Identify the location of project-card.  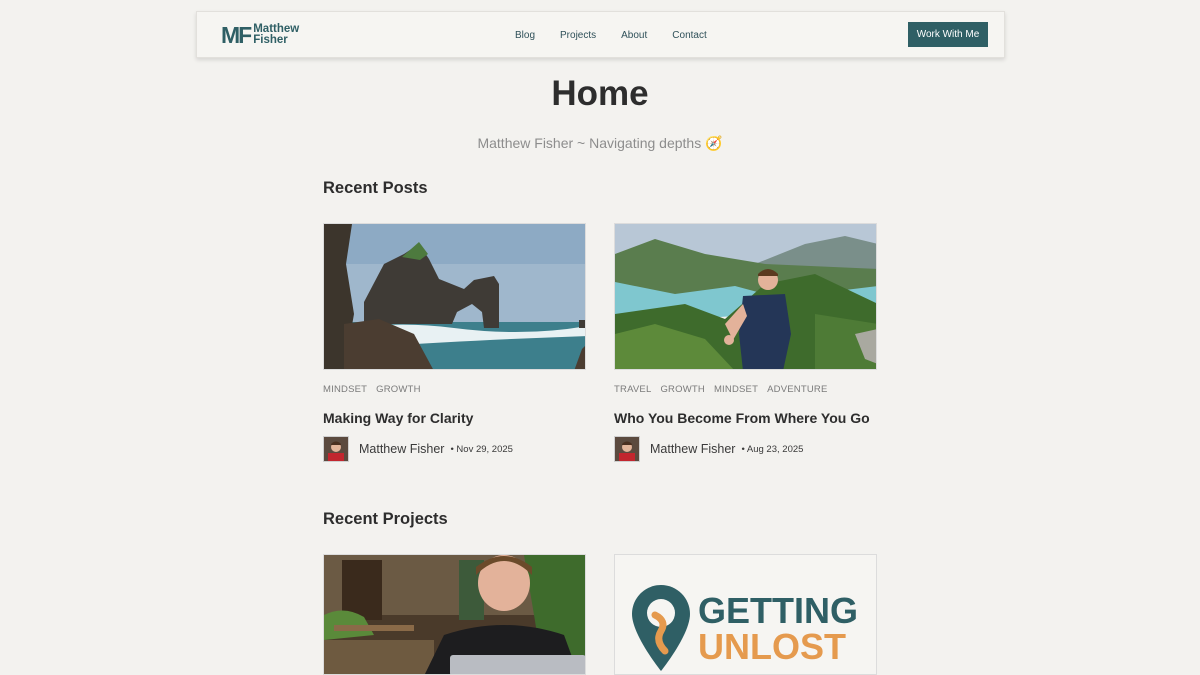
(454, 614).